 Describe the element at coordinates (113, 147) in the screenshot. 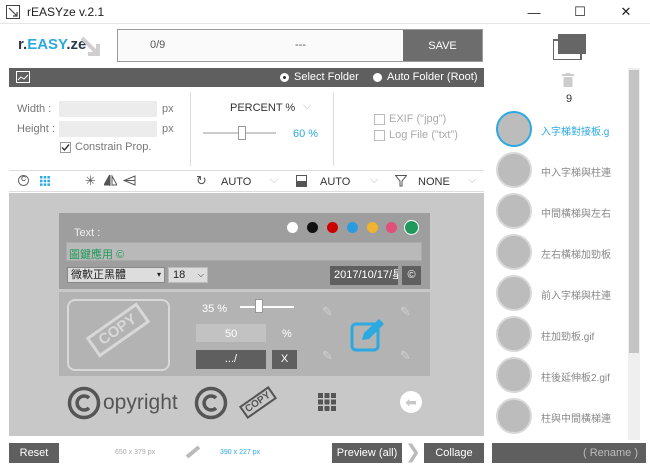

I see `constrain-label: Constrain Prop.` at that location.